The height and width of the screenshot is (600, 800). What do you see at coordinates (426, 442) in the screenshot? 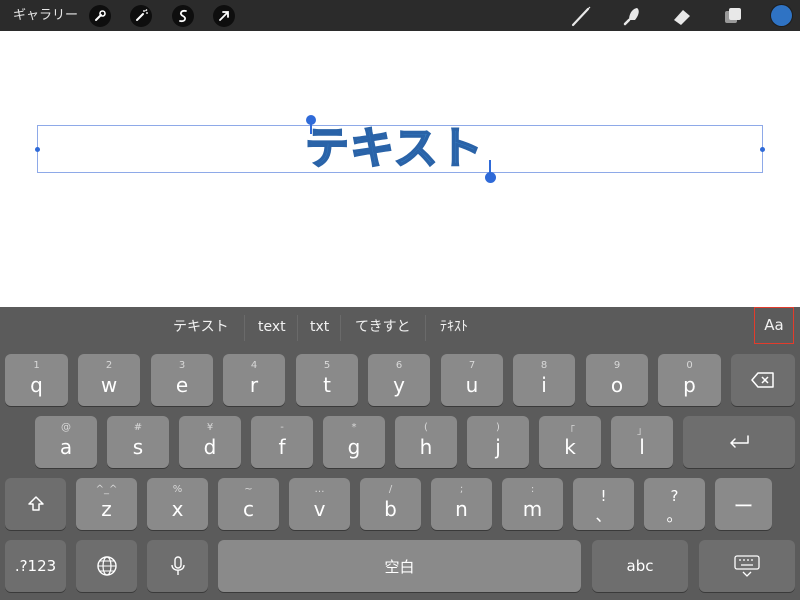
I see `key-h: (h` at bounding box center [426, 442].